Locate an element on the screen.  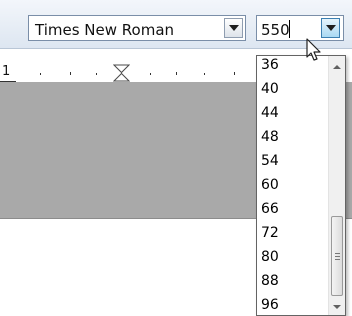
mouse-pointer-icon is located at coordinates (313, 49).